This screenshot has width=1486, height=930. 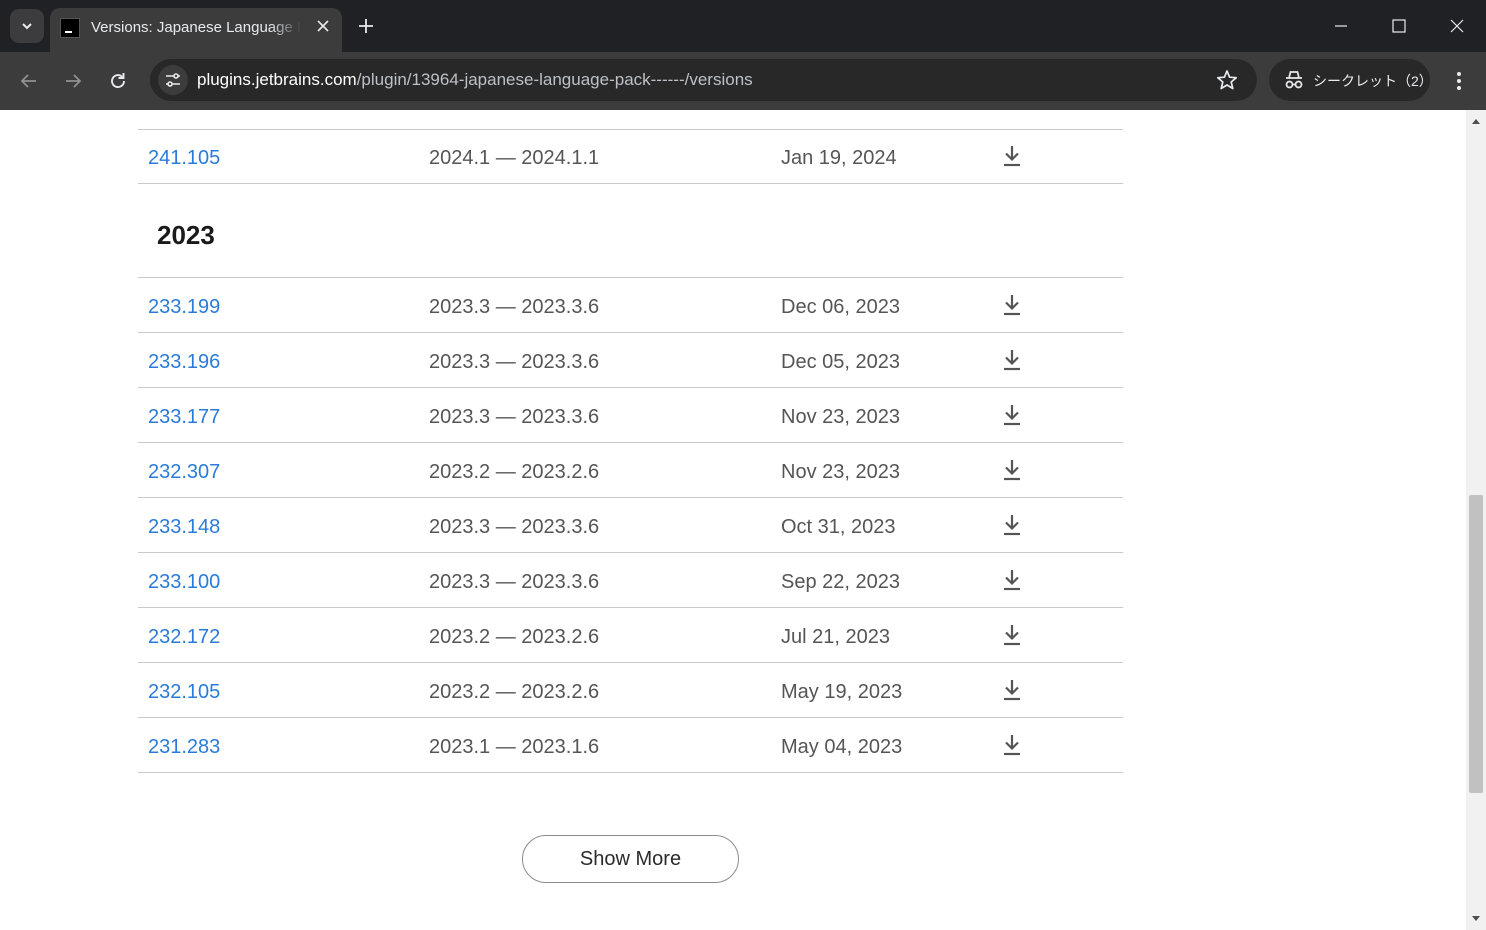 I want to click on browser-tab-active: Versions: Japanese Language Pack, so click(x=196, y=30).